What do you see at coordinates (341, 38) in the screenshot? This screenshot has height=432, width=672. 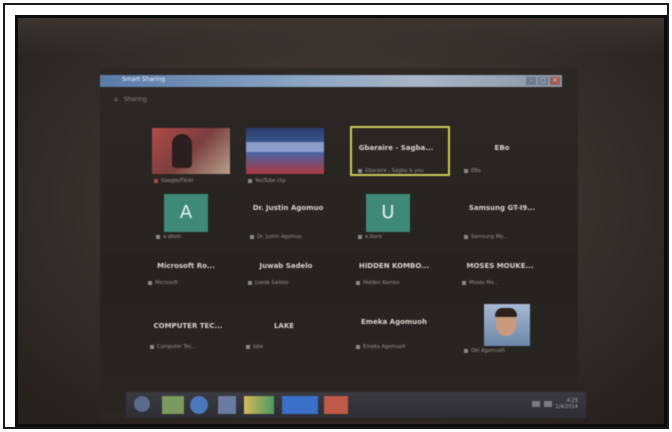 I see `wall` at bounding box center [341, 38].